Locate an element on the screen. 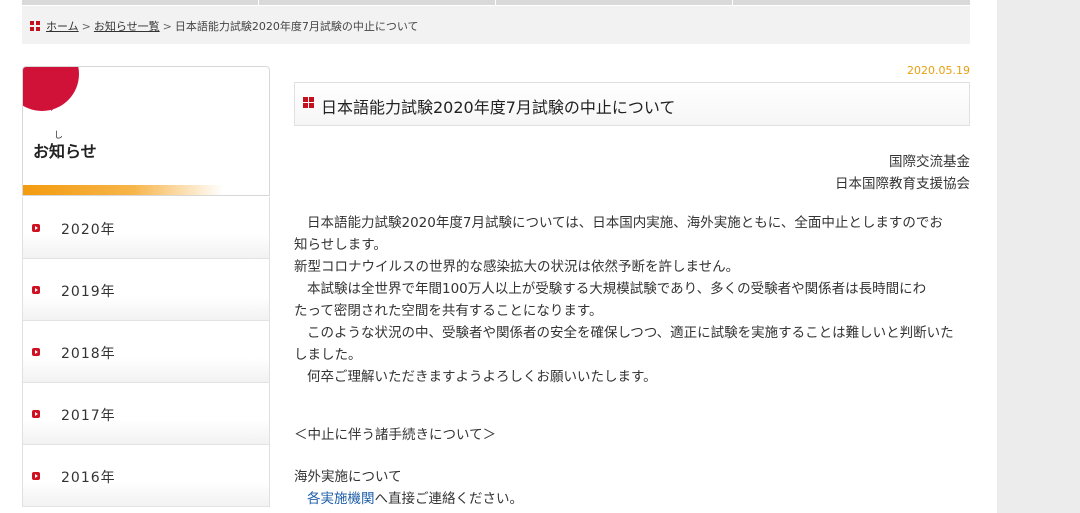 Image resolution: width=1080 pixels, height=513 pixels. overseas-contact-text: へ直接ご連絡ください。 is located at coordinates (449, 499).